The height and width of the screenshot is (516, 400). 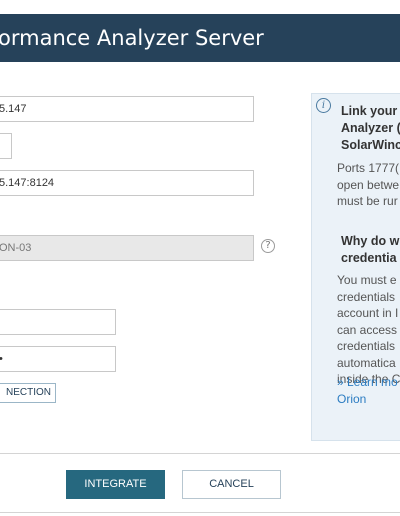 What do you see at coordinates (268, 246) in the screenshot?
I see `help-icon: ?` at bounding box center [268, 246].